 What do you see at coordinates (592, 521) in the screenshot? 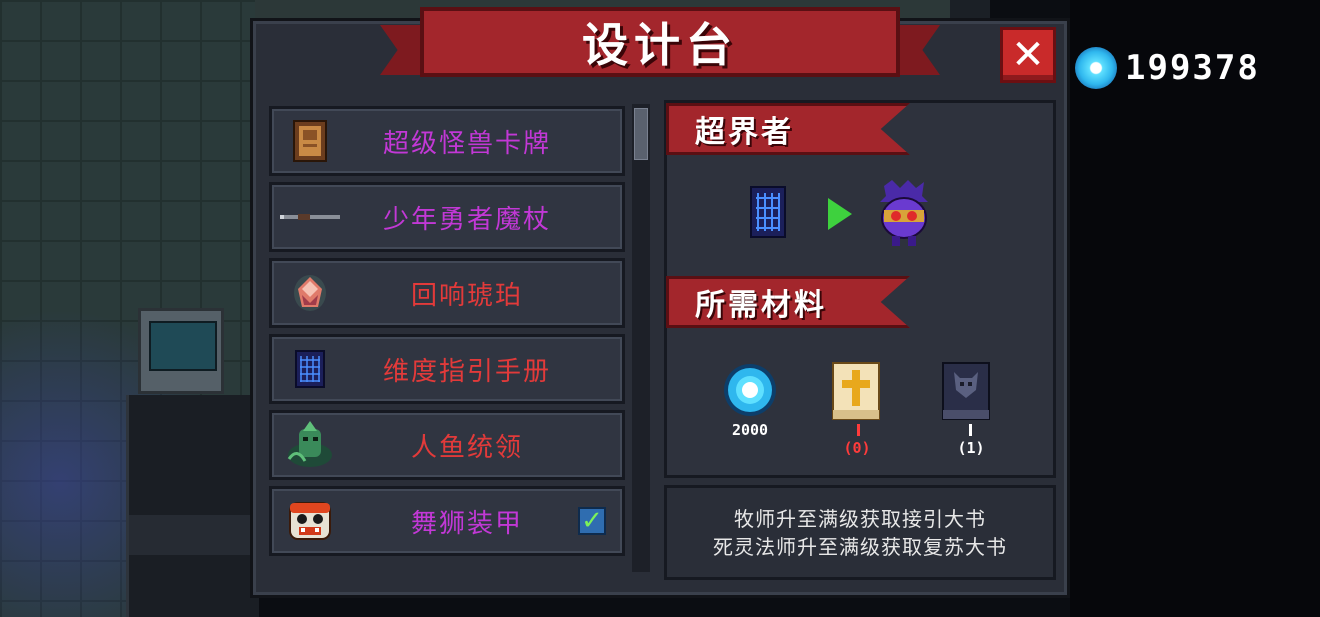
I see `check-icon: ✓` at bounding box center [592, 521].